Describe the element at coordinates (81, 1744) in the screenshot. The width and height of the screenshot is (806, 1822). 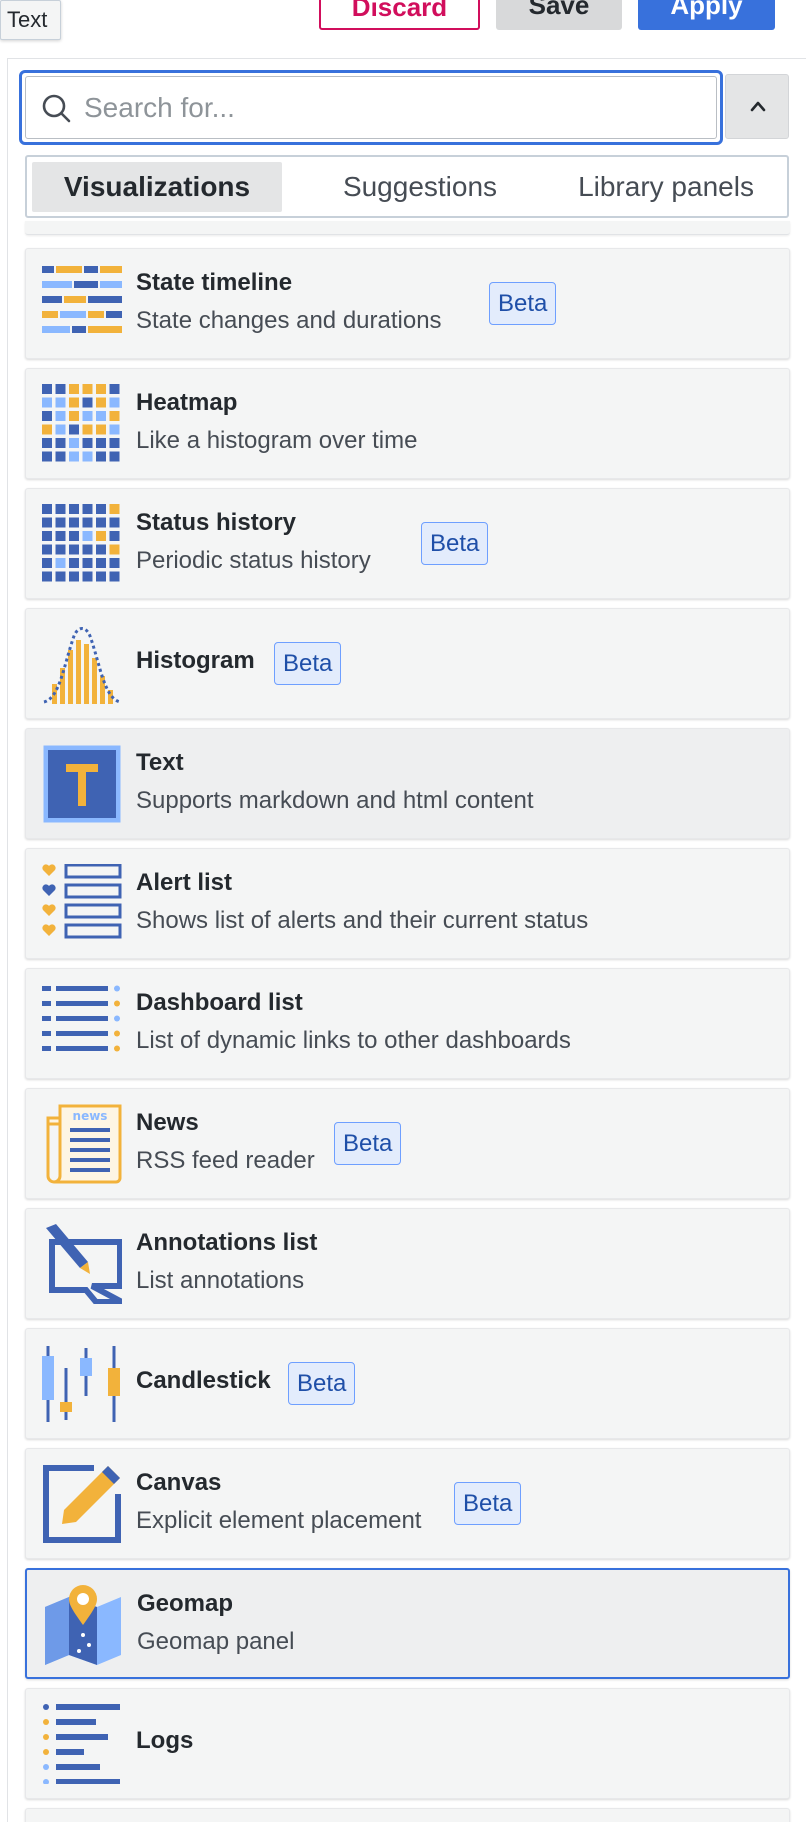
I see `logs-icon` at that location.